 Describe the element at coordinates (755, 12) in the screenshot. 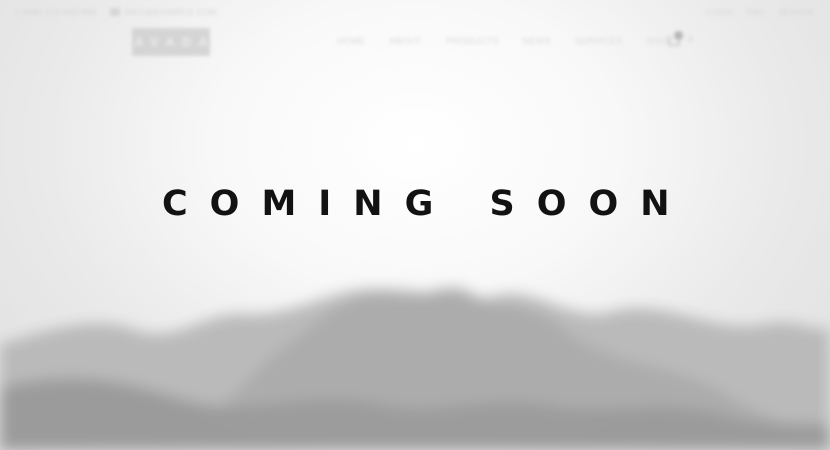

I see `top-link-faq: FAQ` at that location.